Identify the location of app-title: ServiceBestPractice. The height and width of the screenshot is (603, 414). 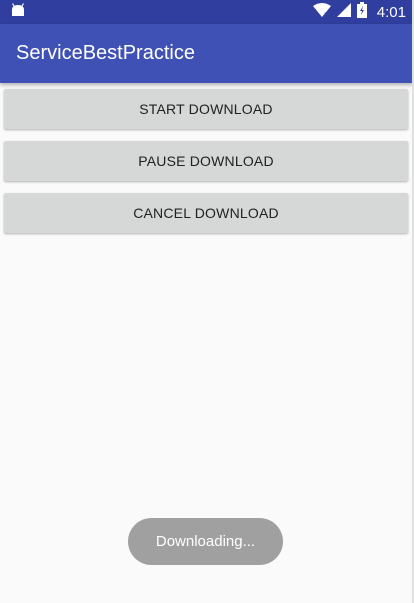
(105, 53).